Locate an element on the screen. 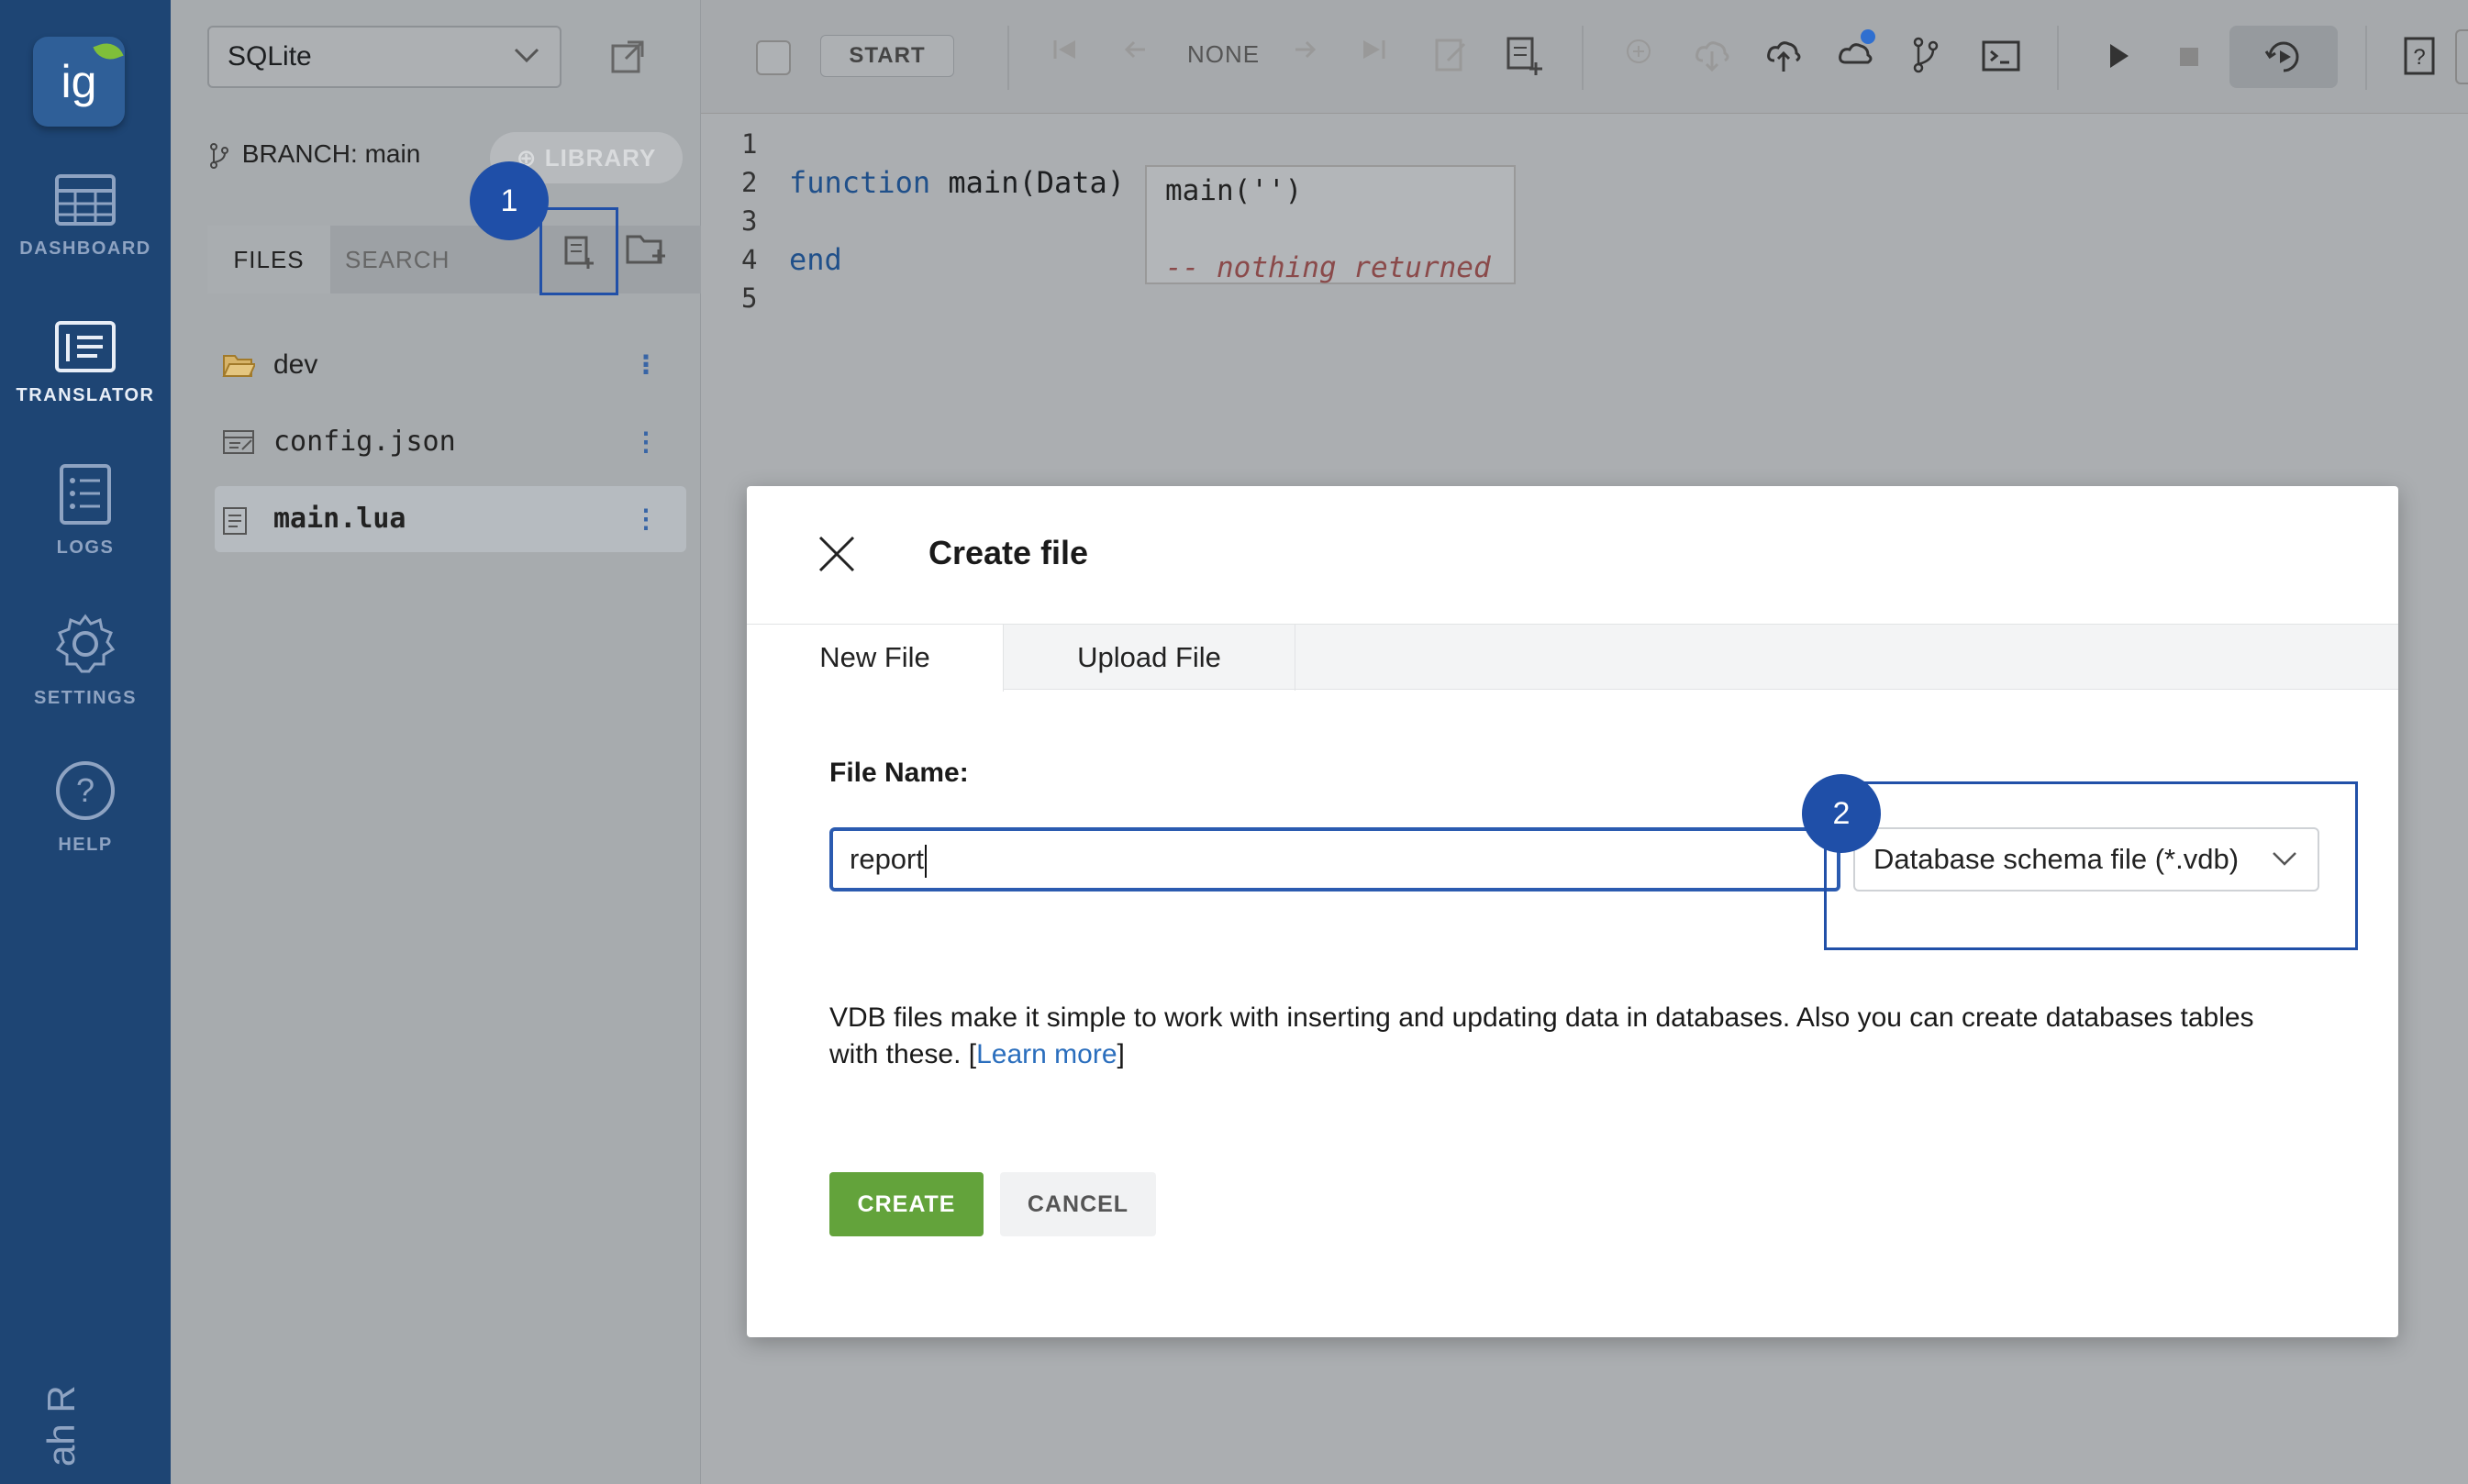  nav-dashboard: DASHBOARD is located at coordinates (86, 217).